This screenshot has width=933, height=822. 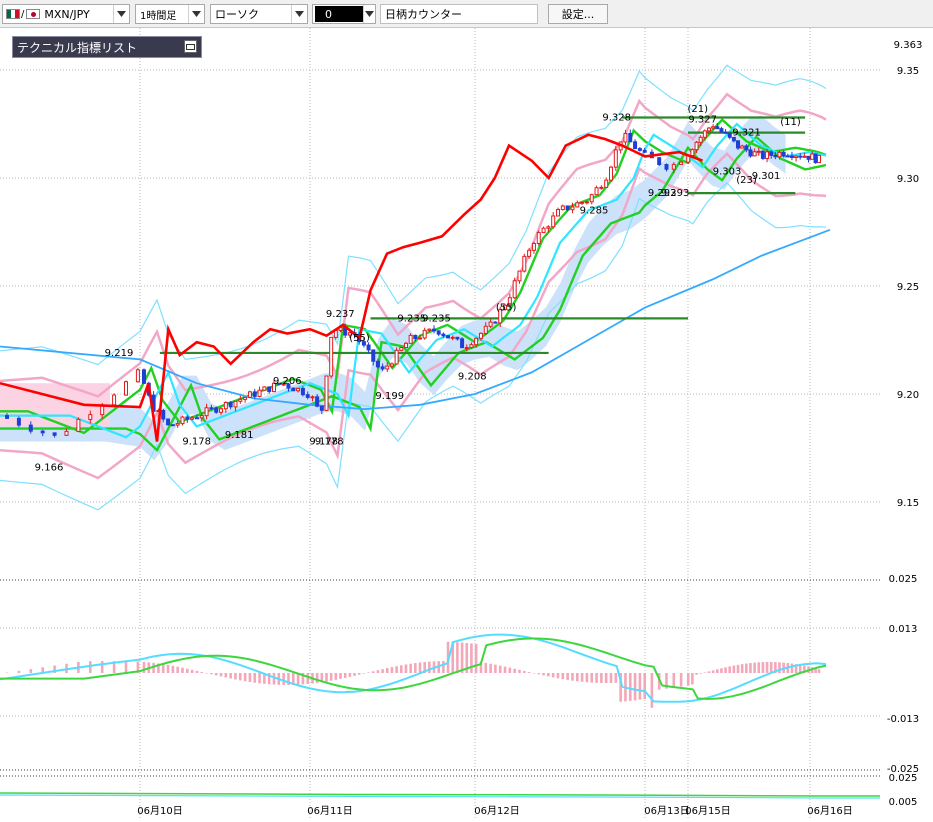 I want to click on price-axis-label: 9.20, so click(x=908, y=395).